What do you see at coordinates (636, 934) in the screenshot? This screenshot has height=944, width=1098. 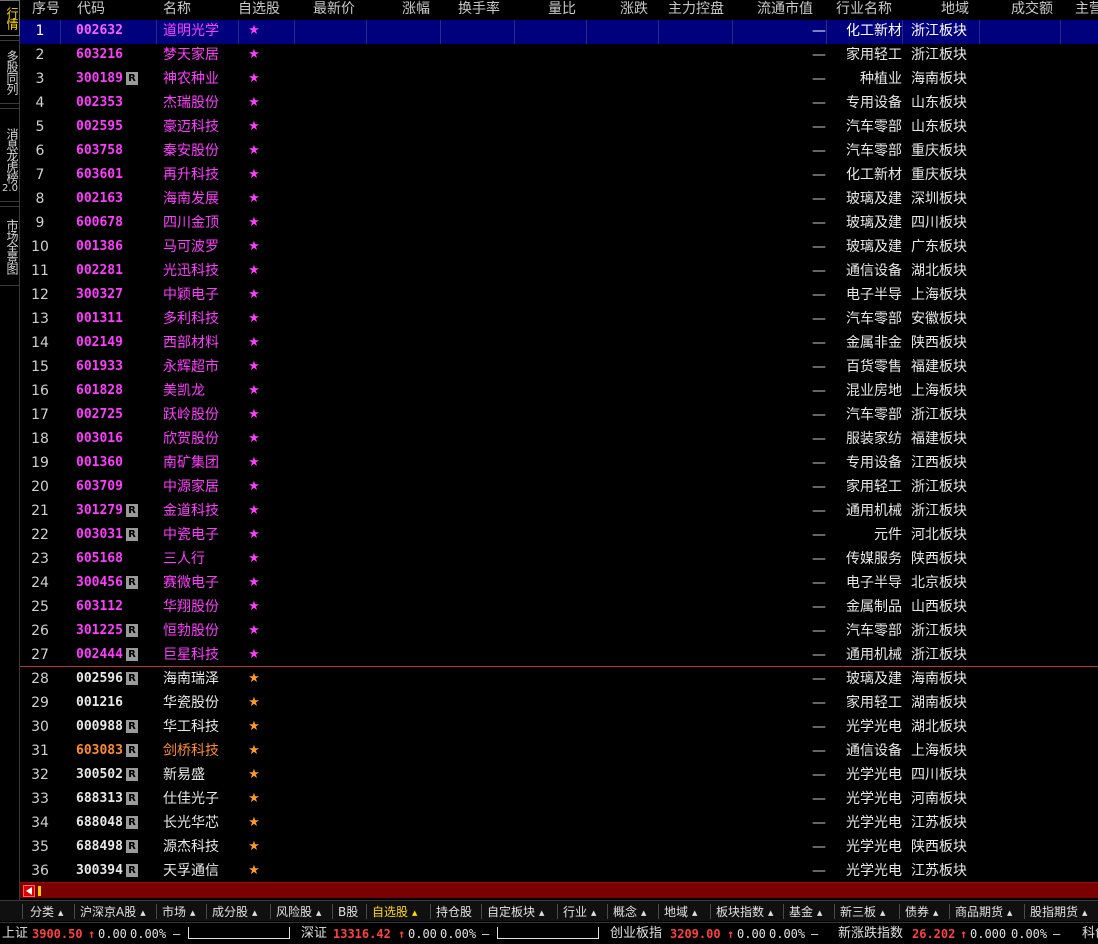 I see `cy-index-label: 创业板指` at bounding box center [636, 934].